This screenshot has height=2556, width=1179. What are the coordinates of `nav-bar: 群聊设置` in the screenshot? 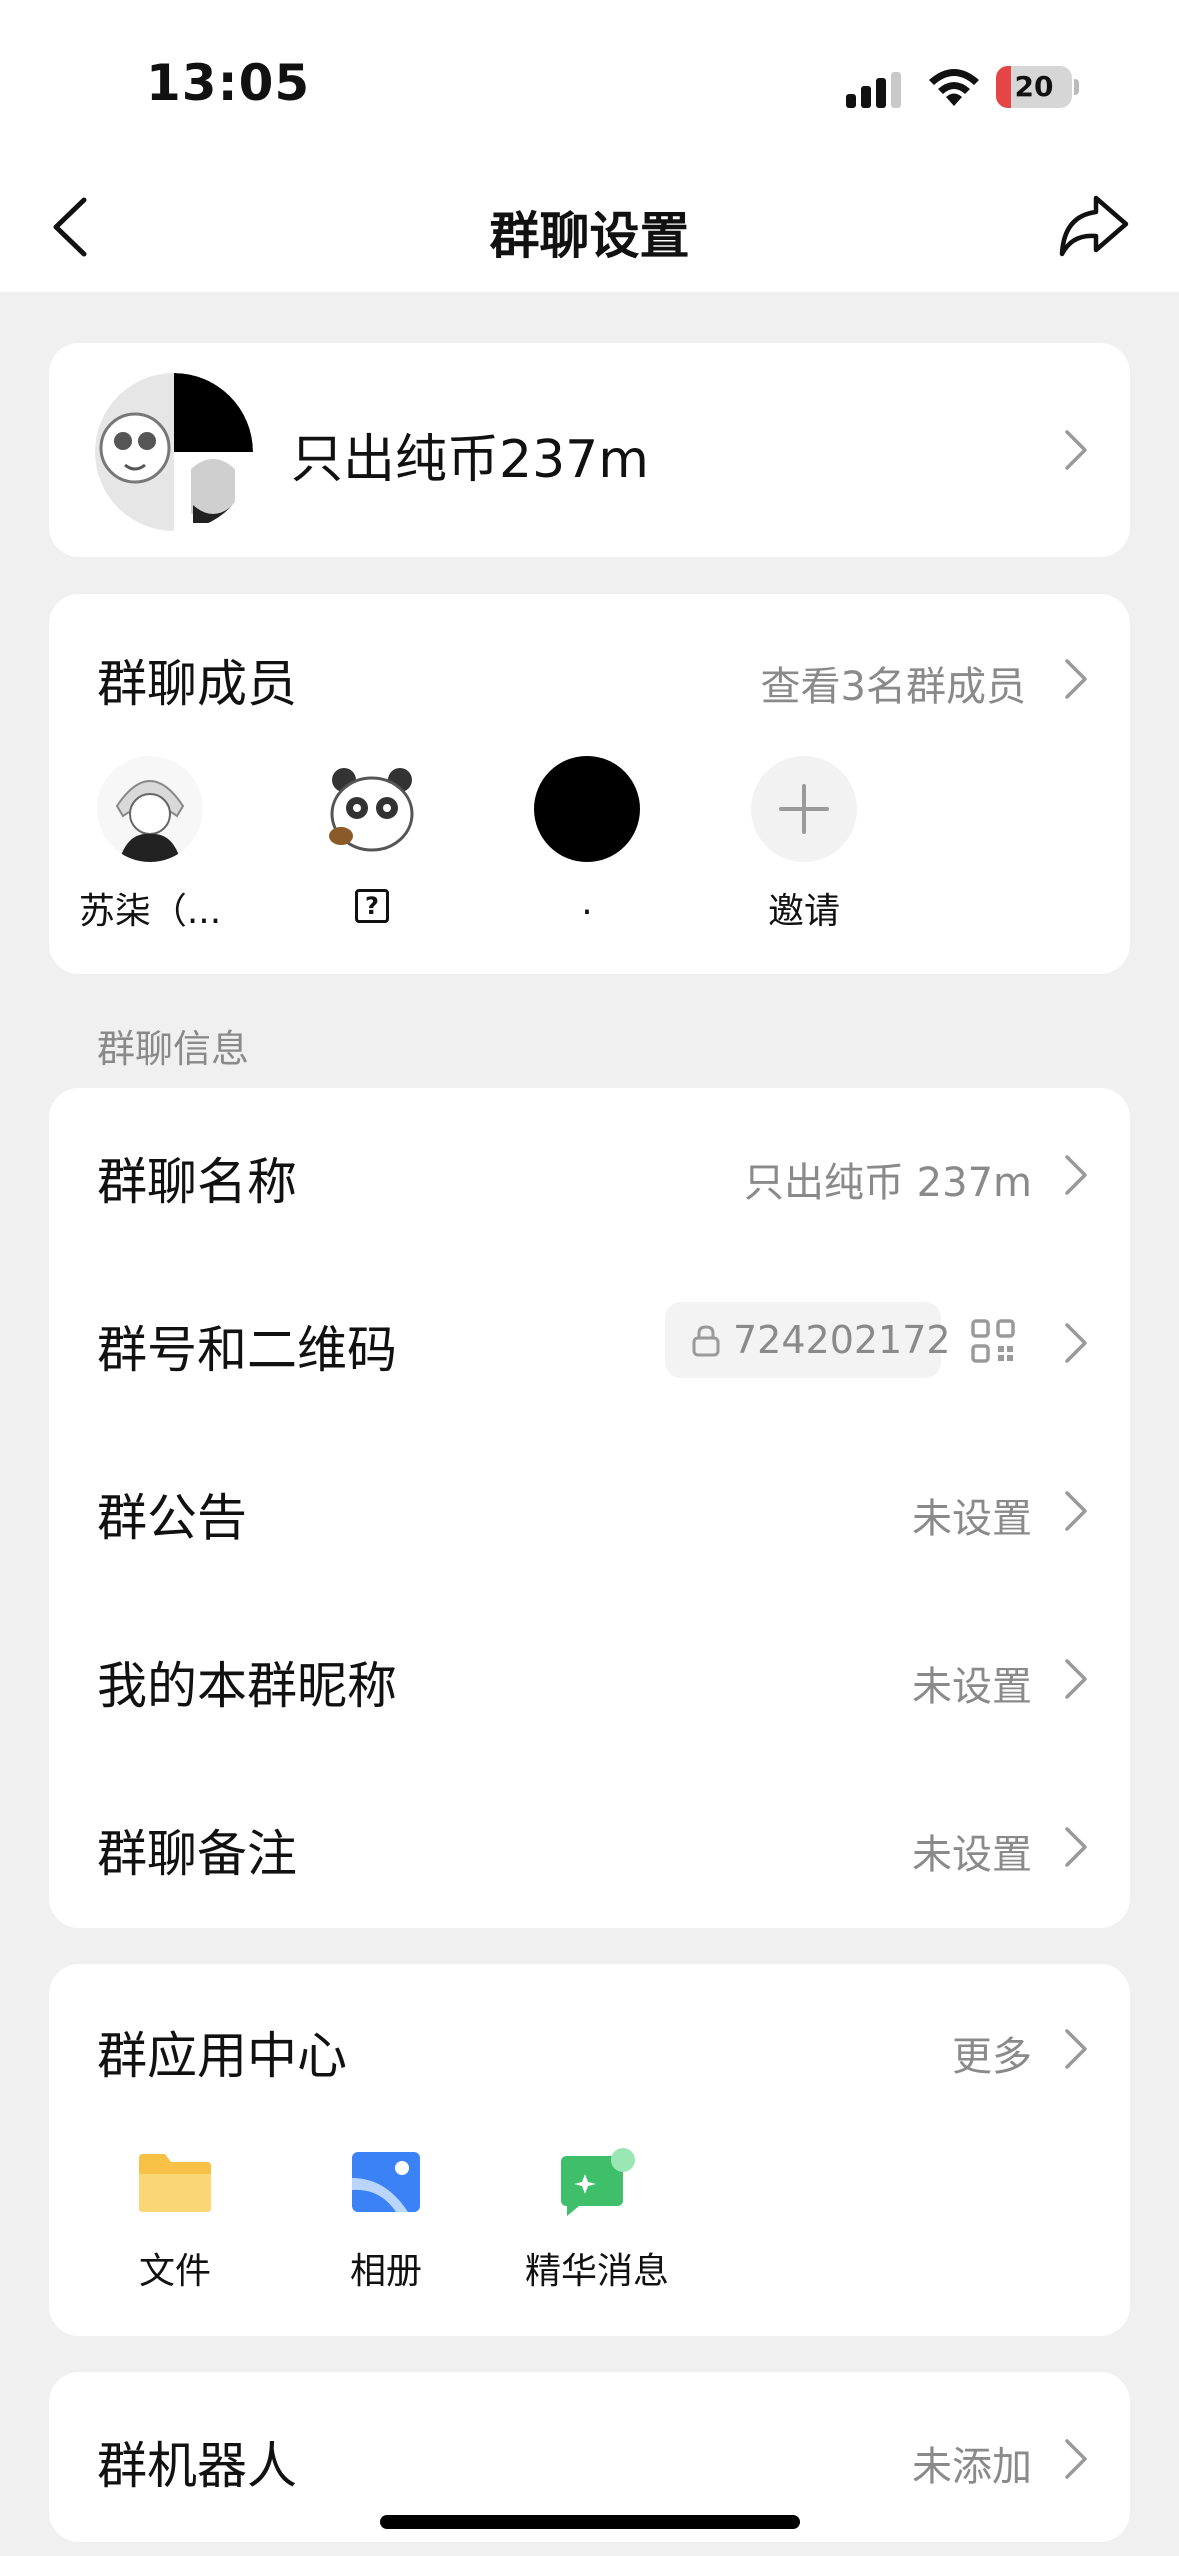 It's located at (589, 231).